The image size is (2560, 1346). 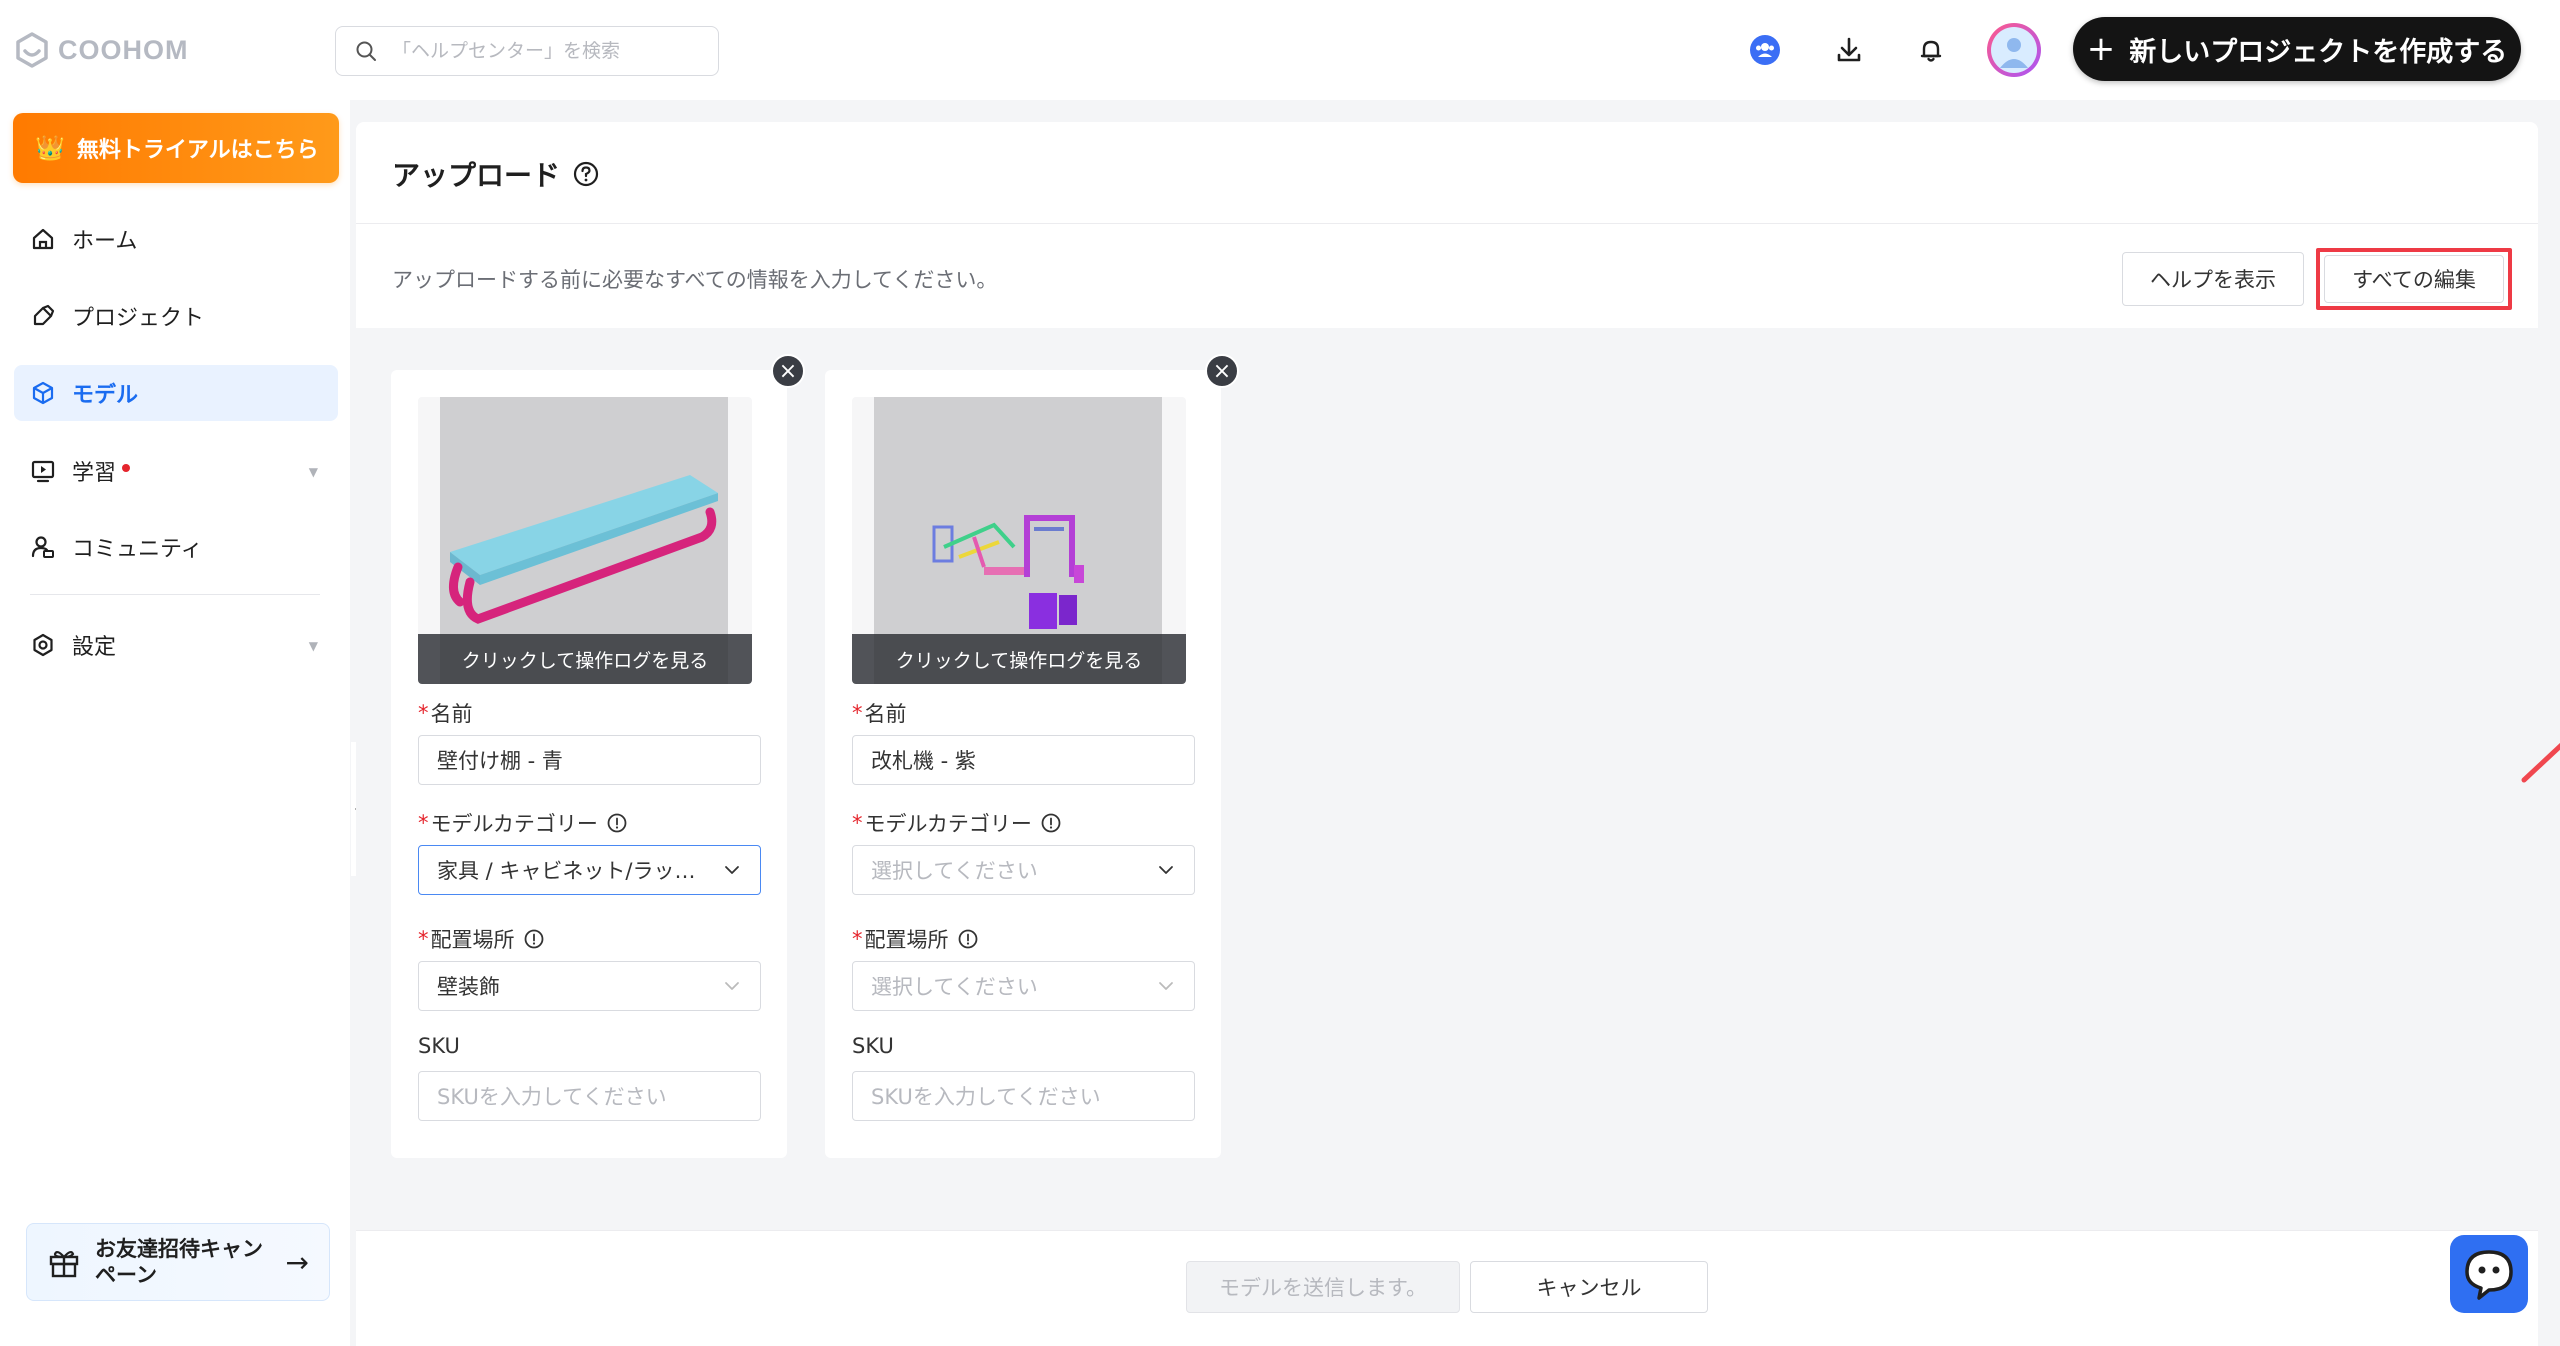 What do you see at coordinates (176, 239) in the screenshot?
I see `sidebar-item-home: ホーム` at bounding box center [176, 239].